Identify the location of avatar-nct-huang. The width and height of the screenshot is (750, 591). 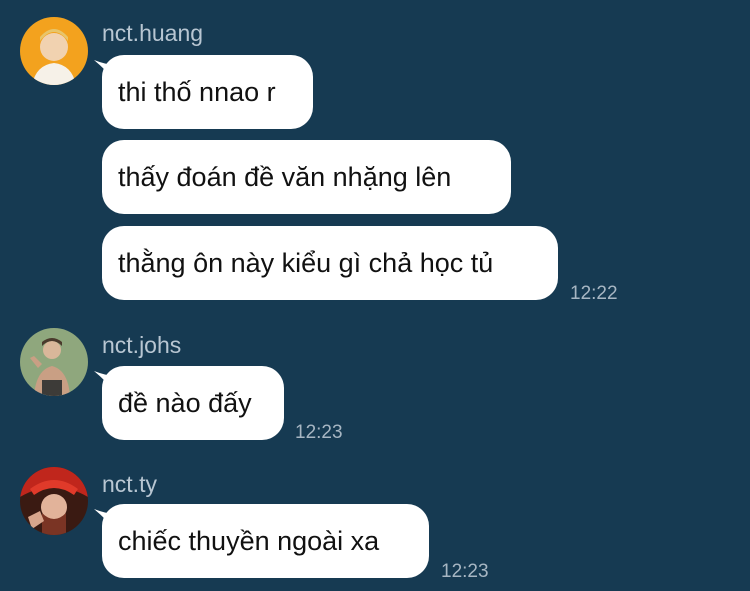
(54, 51).